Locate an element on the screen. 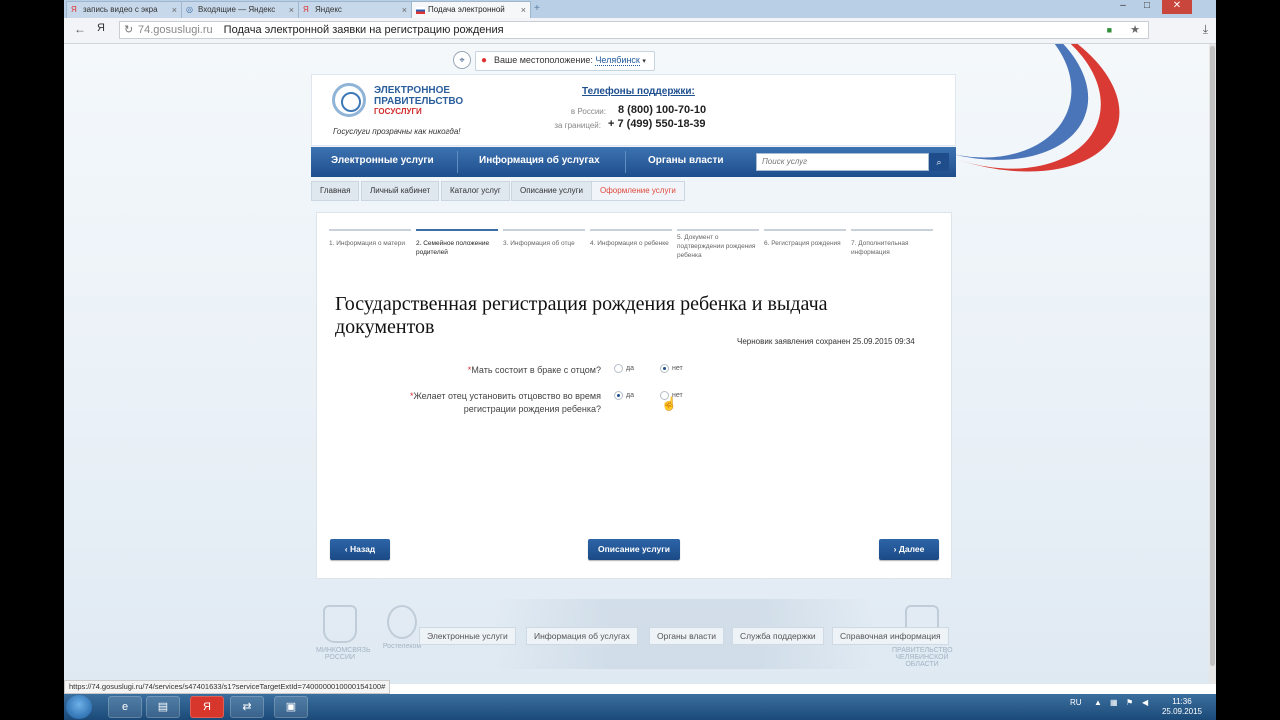 Image resolution: width=1280 pixels, height=720 pixels. reload-icon: ↻ is located at coordinates (128, 30).